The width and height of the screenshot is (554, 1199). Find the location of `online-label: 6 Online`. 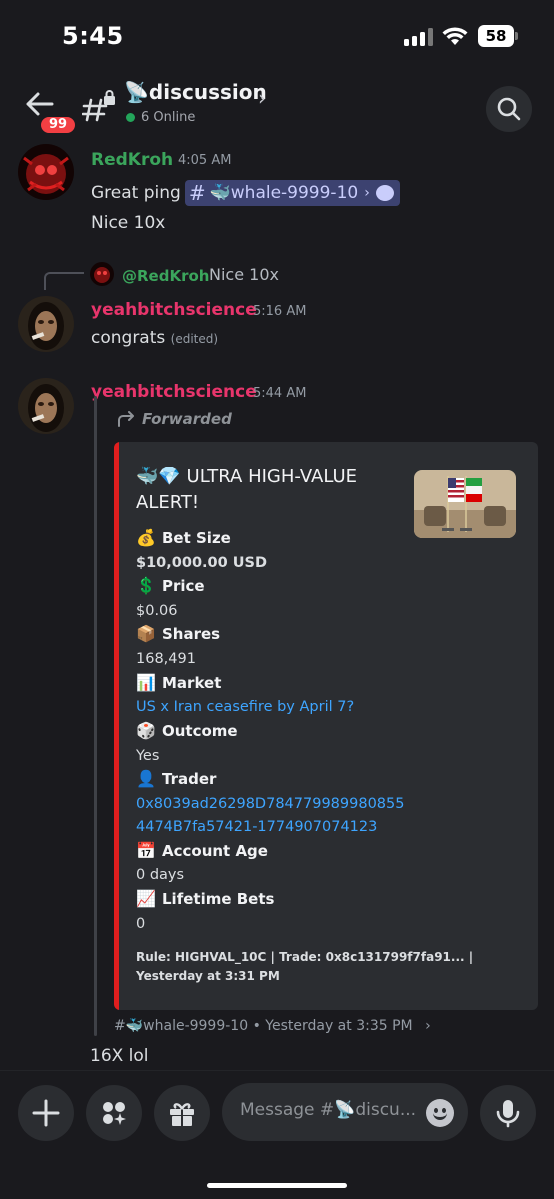

online-label: 6 Online is located at coordinates (168, 117).